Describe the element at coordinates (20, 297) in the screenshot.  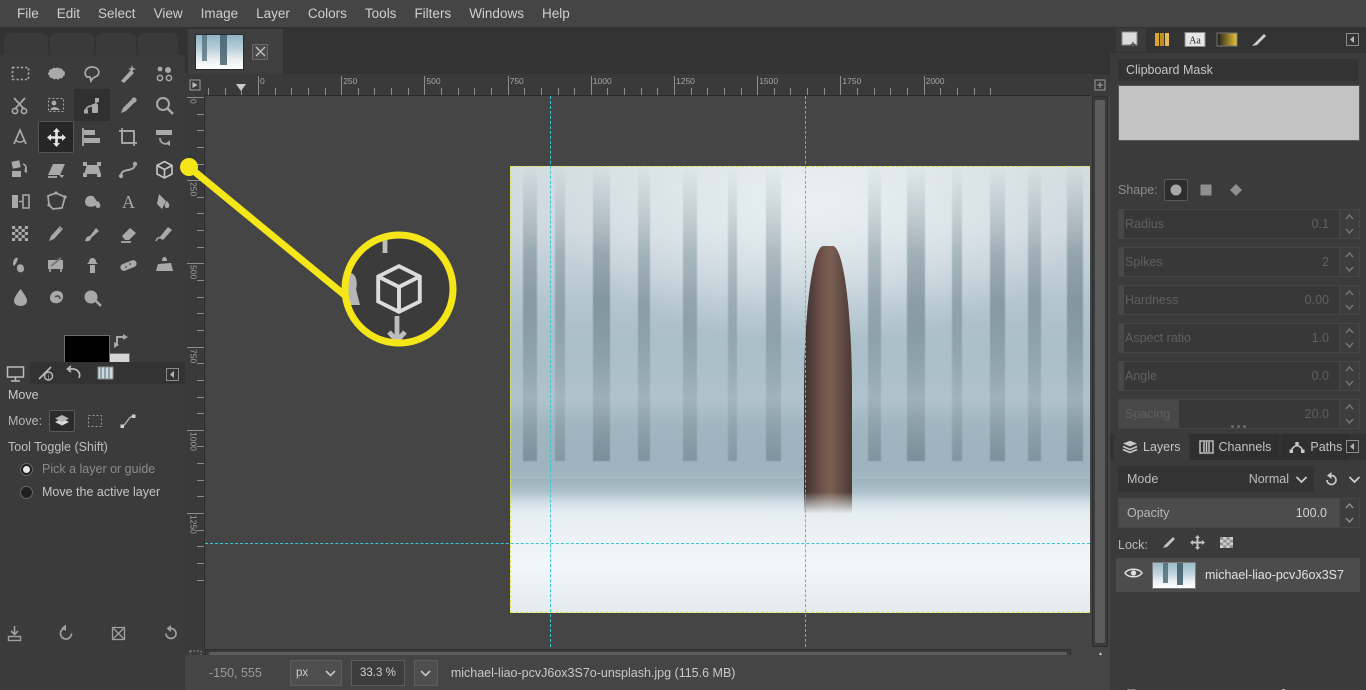
I see `blur-sharpen-tool` at that location.